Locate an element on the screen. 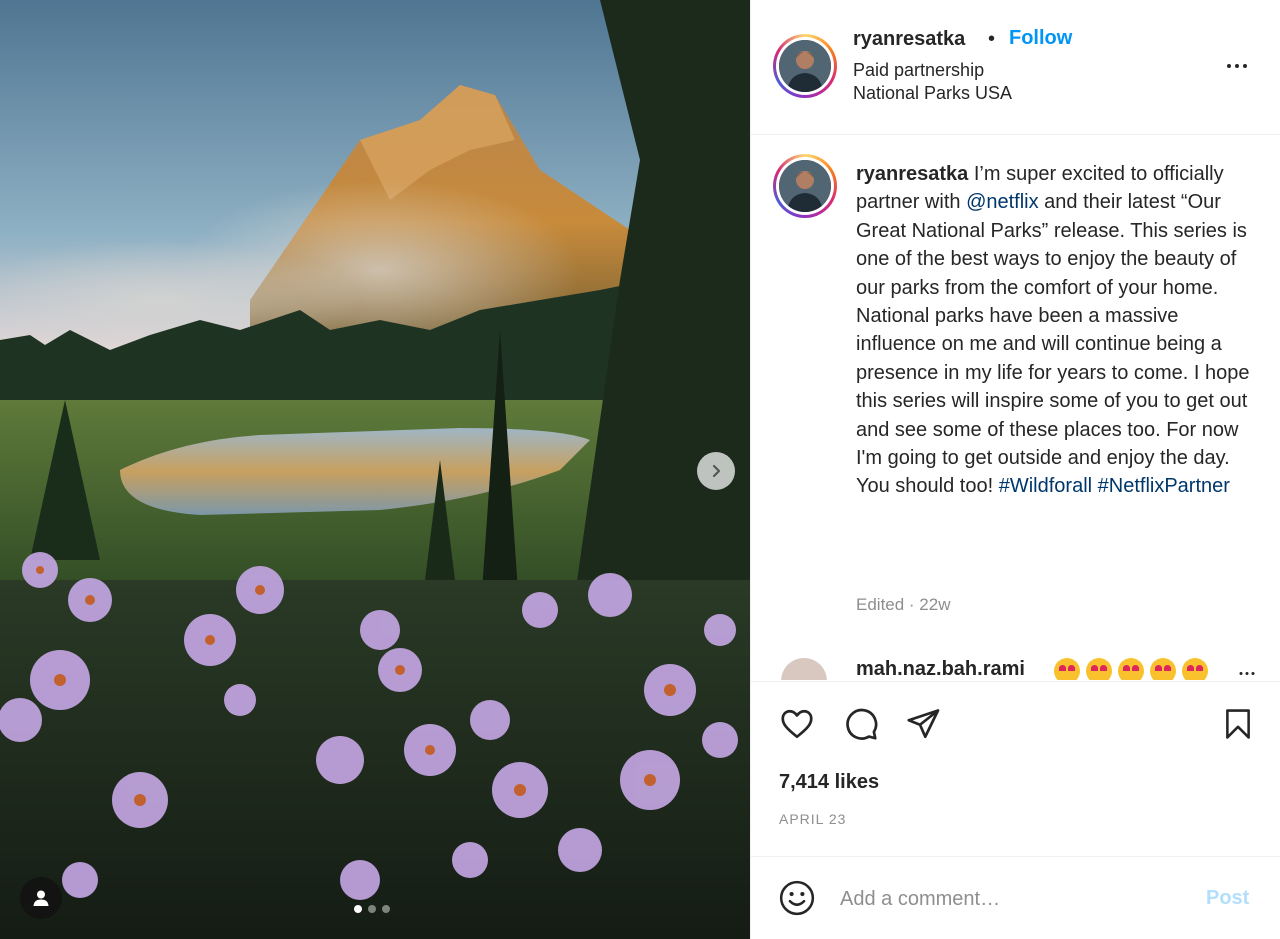 The image size is (1280, 939). more-options-button is located at coordinates (1237, 66).